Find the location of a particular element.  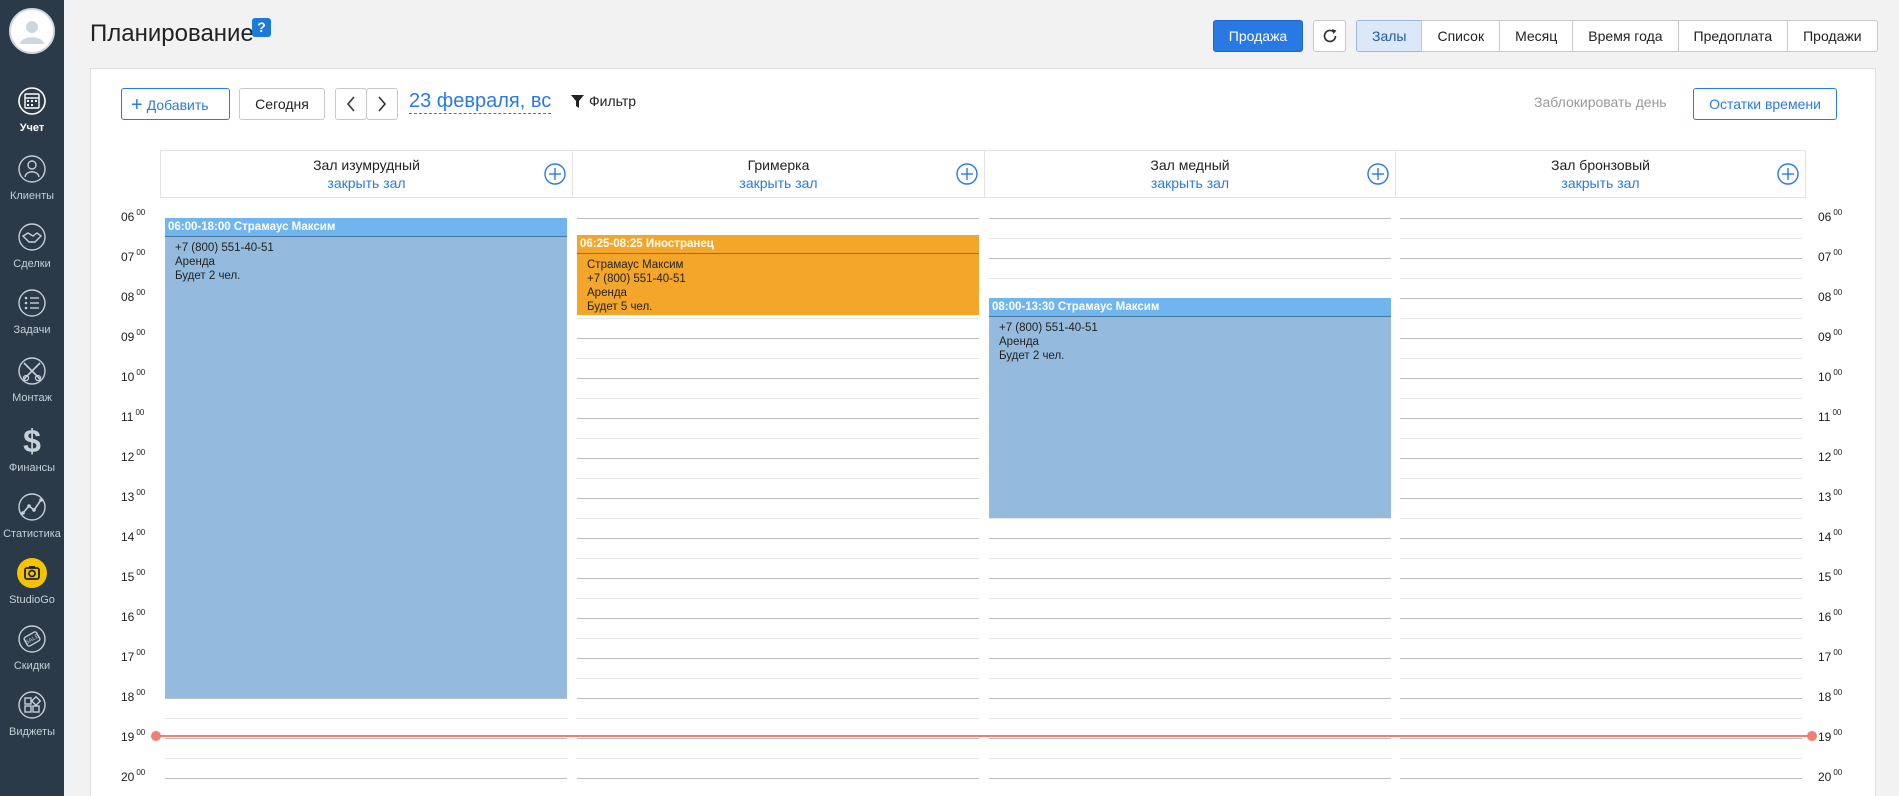

sidebar-item-widgets: Виджеты is located at coordinates (32, 715).